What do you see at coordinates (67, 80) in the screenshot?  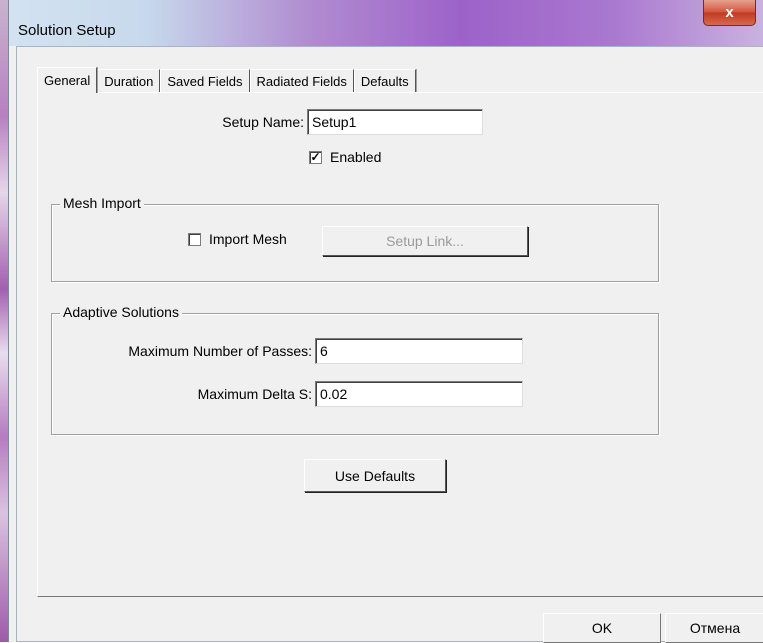 I see `tab-general: General` at bounding box center [67, 80].